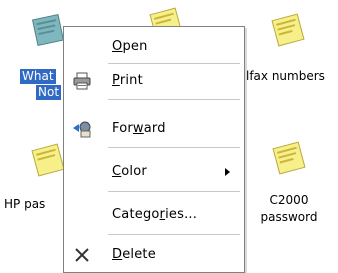 The width and height of the screenshot is (338, 273). I want to click on menu-item-delete: Delete, so click(154, 255).